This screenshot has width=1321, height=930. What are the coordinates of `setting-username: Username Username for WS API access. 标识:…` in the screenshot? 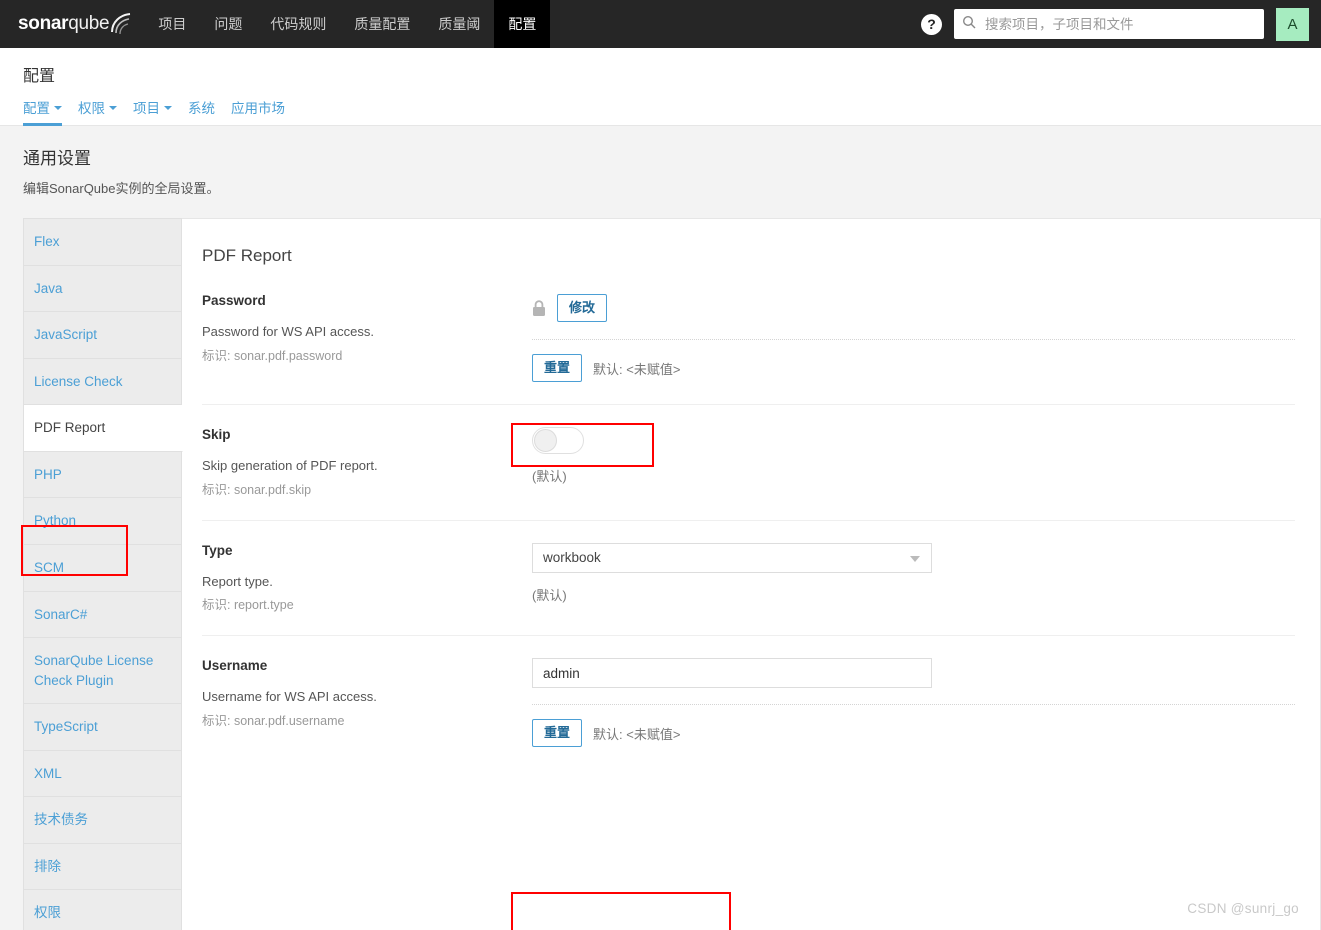 It's located at (748, 702).